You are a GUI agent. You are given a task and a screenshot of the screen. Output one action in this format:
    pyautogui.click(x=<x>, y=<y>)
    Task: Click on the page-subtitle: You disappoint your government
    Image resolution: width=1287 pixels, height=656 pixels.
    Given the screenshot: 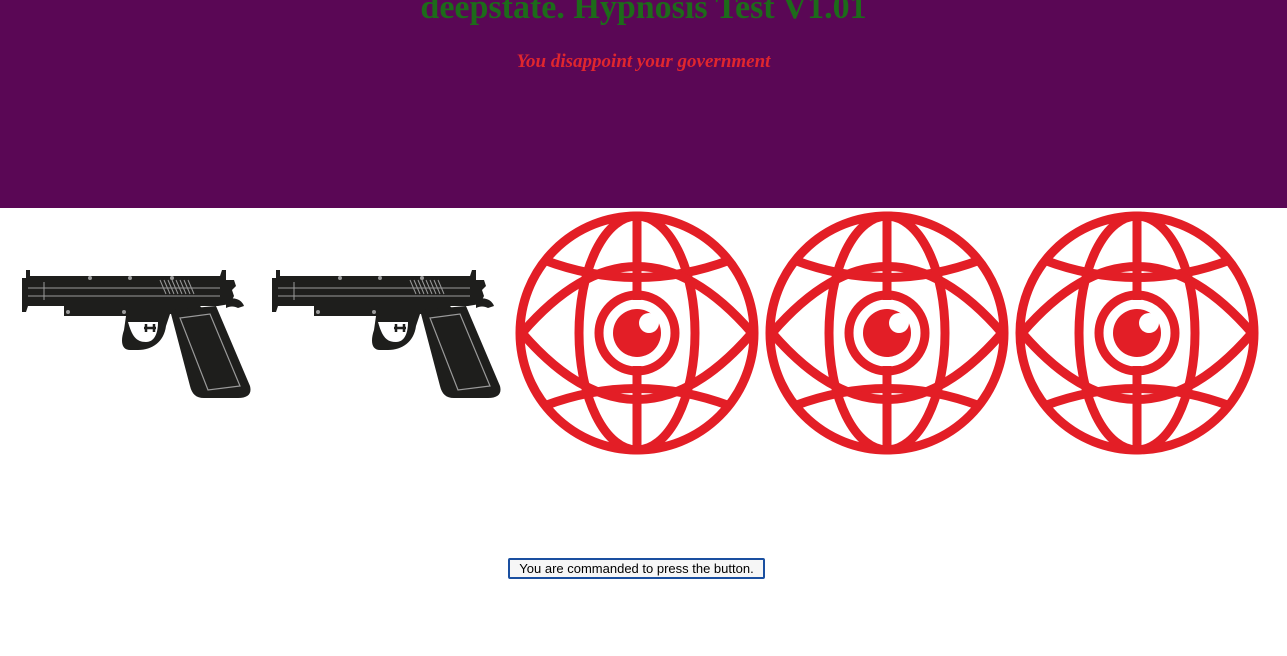 What is the action you would take?
    pyautogui.click(x=643, y=61)
    